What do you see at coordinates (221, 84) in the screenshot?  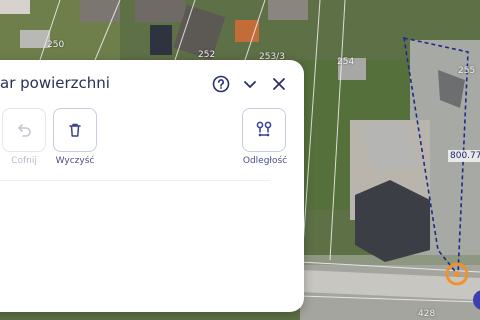 I see `help-circle-icon` at bounding box center [221, 84].